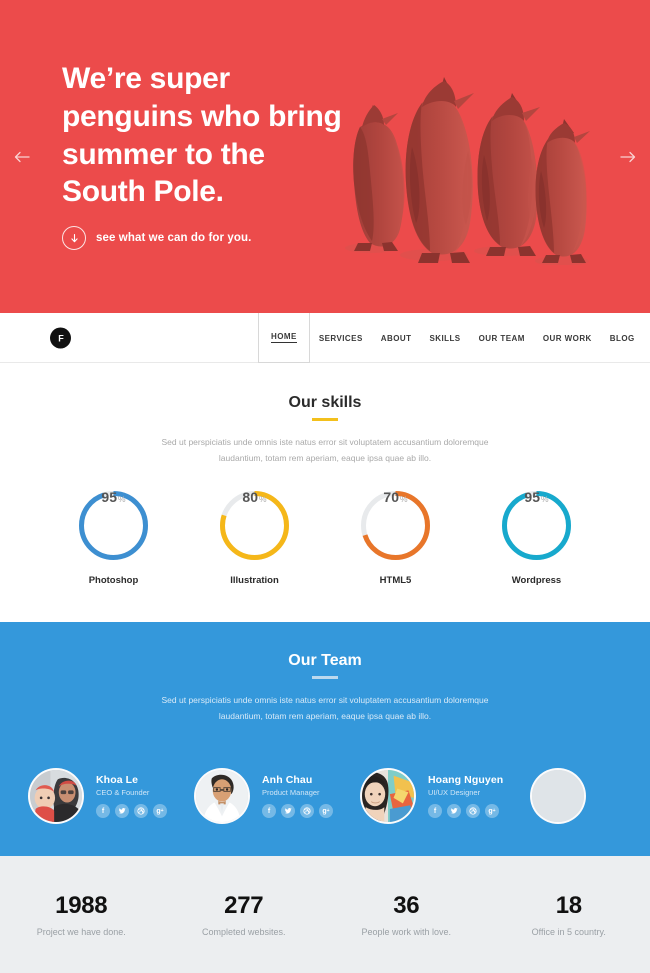  Describe the element at coordinates (254, 525) in the screenshot. I see `progress-value: 80 %` at that location.